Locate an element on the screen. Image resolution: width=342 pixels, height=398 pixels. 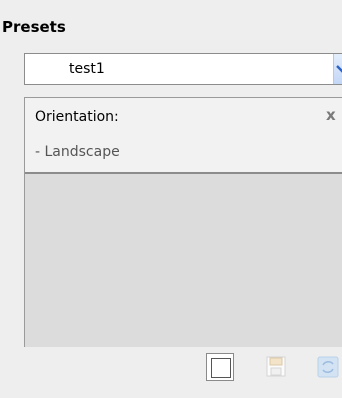
orientation-value-text: - Landscape is located at coordinates (77, 152).